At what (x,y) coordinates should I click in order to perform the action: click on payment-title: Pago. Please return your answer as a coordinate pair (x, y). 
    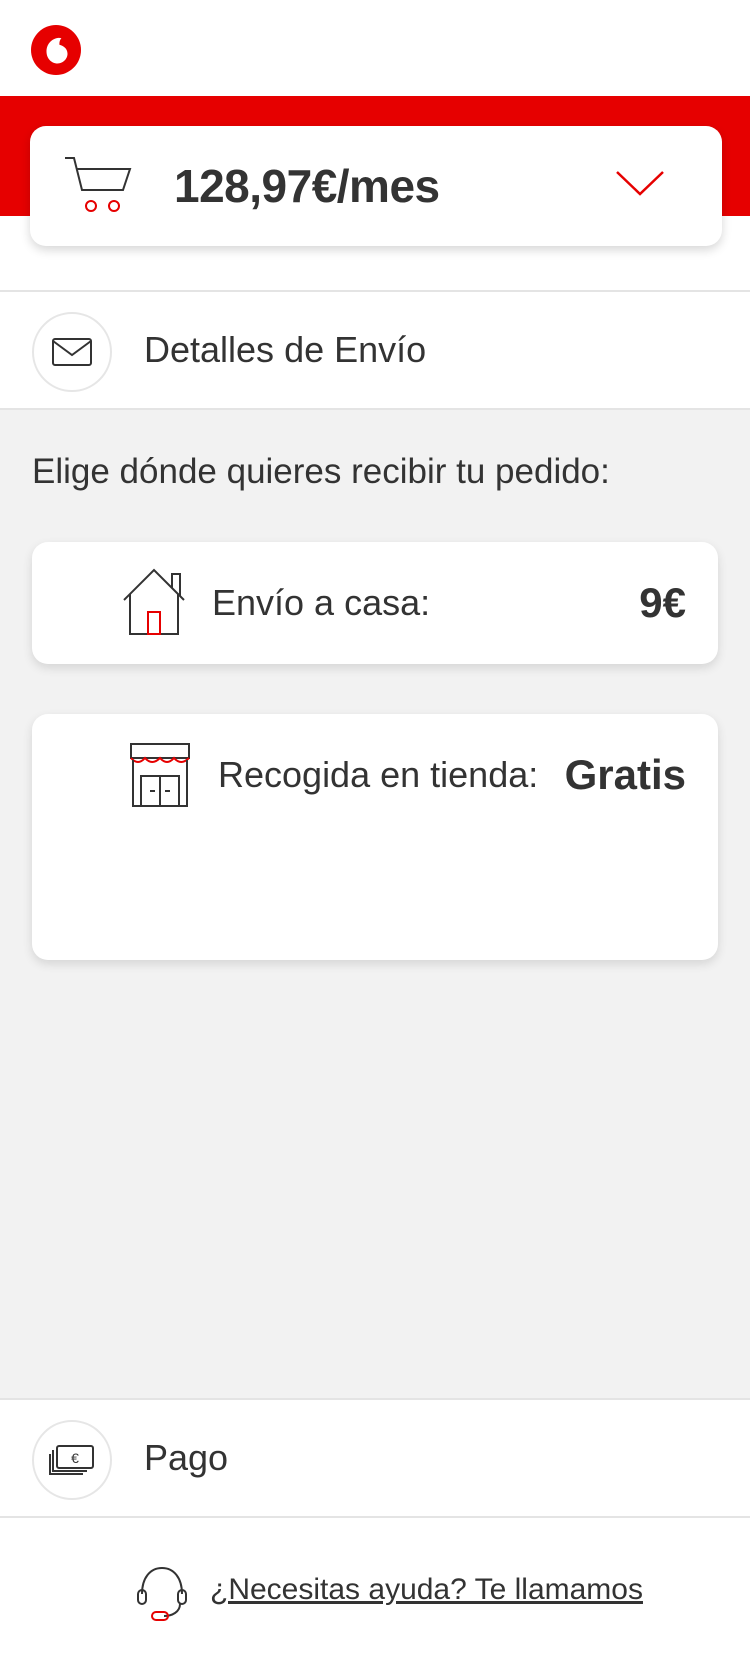
    Looking at the image, I should click on (186, 1457).